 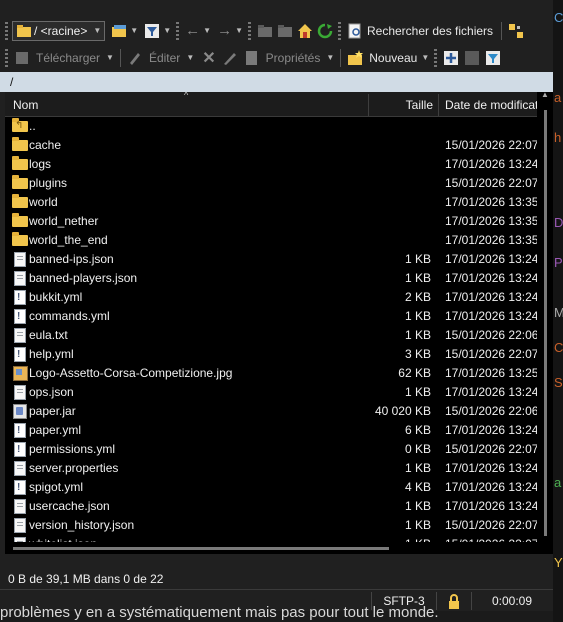 What do you see at coordinates (271, 506) in the screenshot?
I see `file-row: usercache.json 1 KB 17/01/2026 13:24:` at bounding box center [271, 506].